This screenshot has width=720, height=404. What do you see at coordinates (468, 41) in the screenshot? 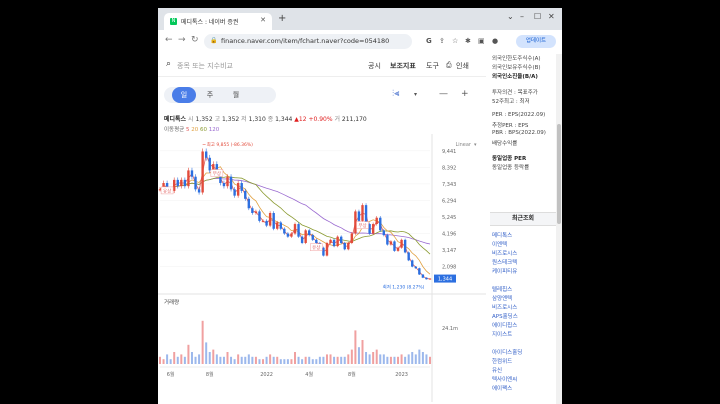
I see `extensions-icon: ✱` at bounding box center [468, 41].